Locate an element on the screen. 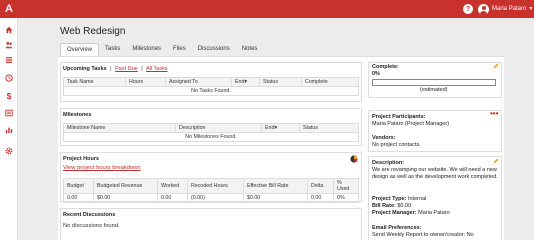 The image size is (534, 240). dollar-icon: $ is located at coordinates (9, 96).